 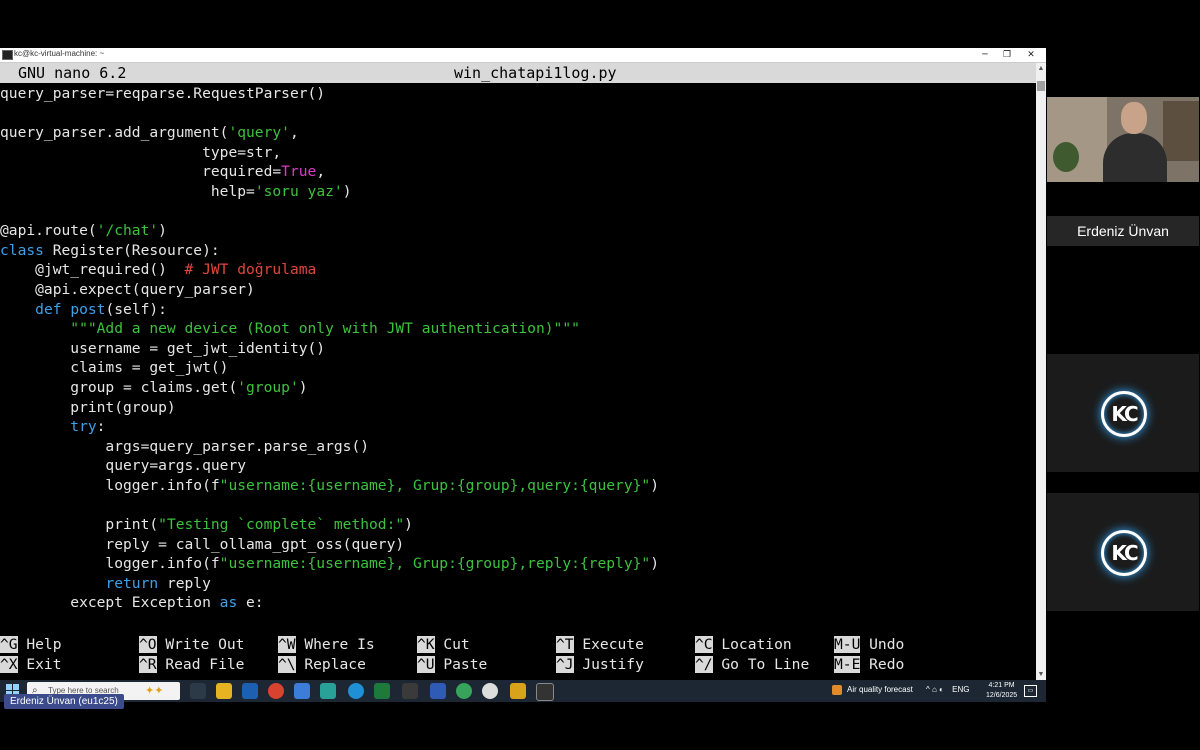 What do you see at coordinates (114, 133) in the screenshot?
I see `code-token: query_parser.add_argument(` at bounding box center [114, 133].